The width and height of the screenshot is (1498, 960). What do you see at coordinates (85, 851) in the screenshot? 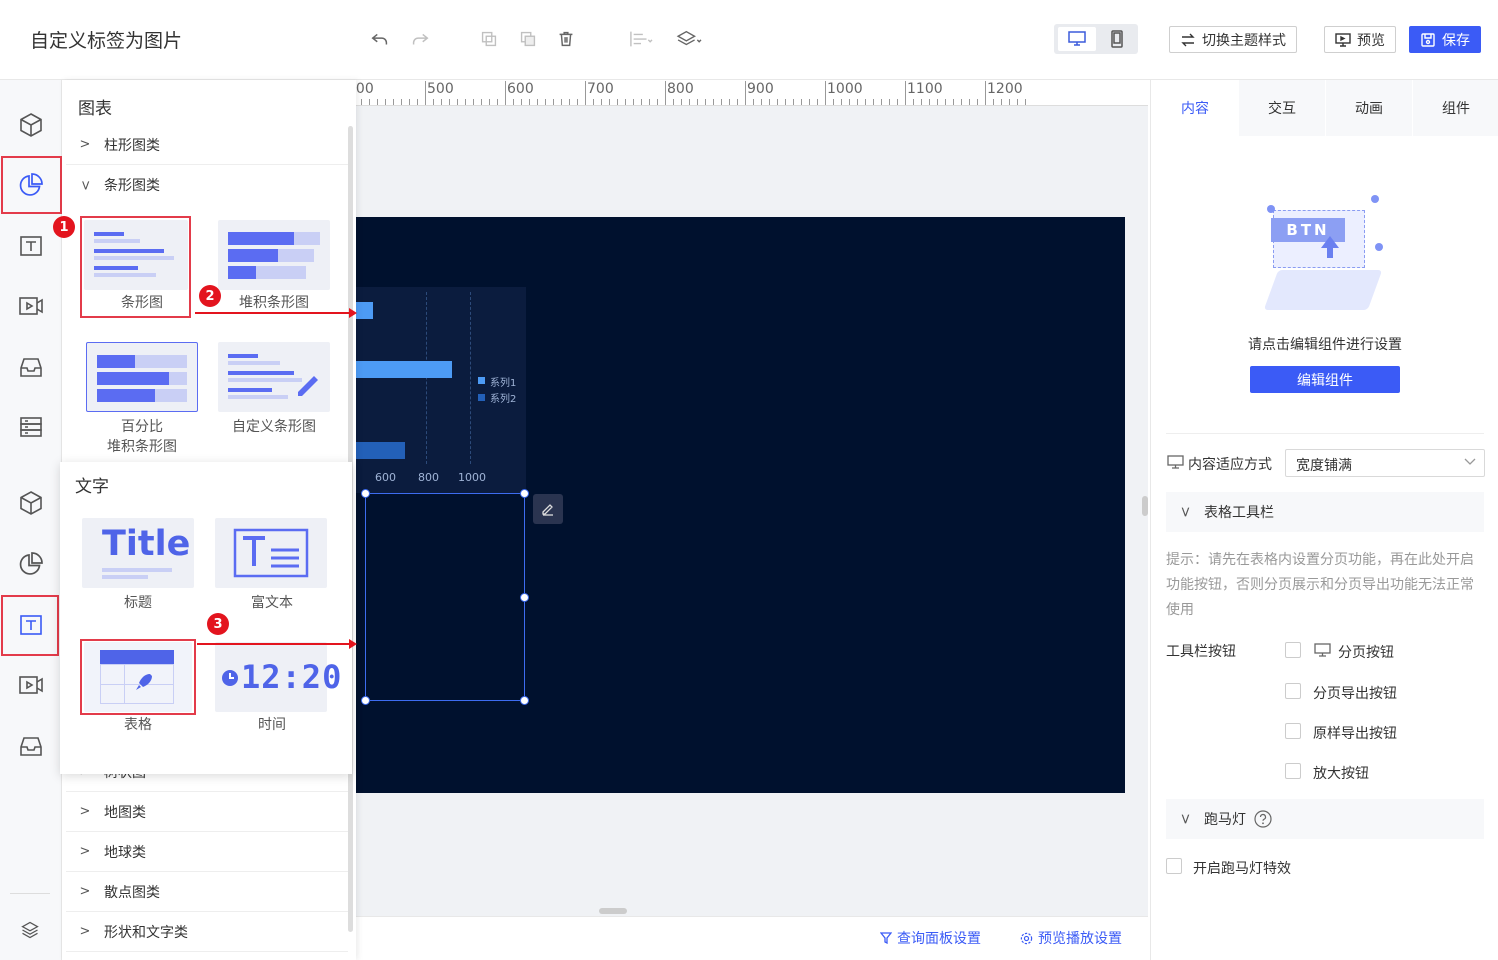
I see `chevron-right-icon: >` at bounding box center [85, 851].